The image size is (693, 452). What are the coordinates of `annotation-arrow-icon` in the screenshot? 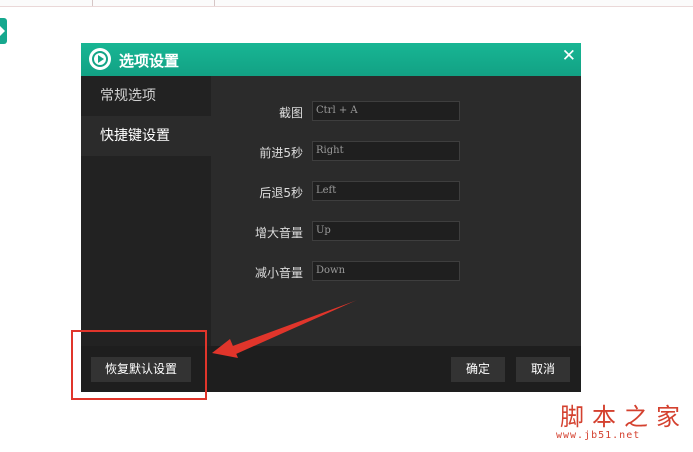 It's located at (284, 329).